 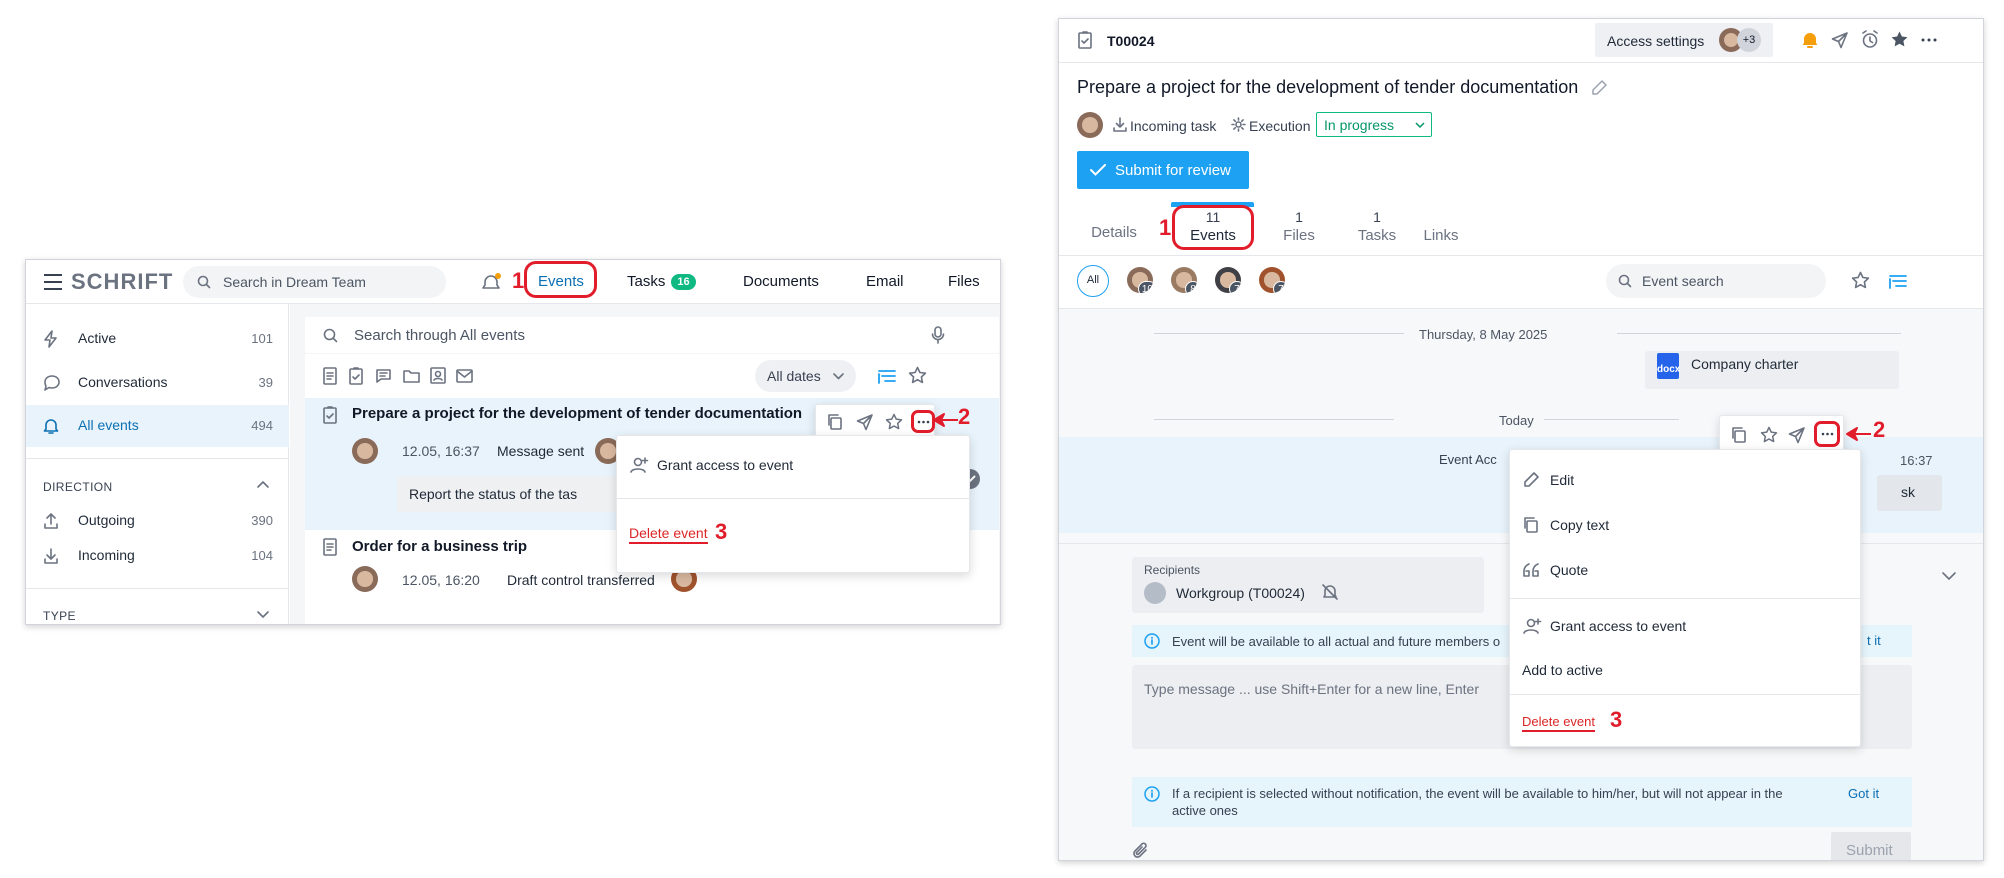 What do you see at coordinates (1810, 40) in the screenshot?
I see `bell-icon` at bounding box center [1810, 40].